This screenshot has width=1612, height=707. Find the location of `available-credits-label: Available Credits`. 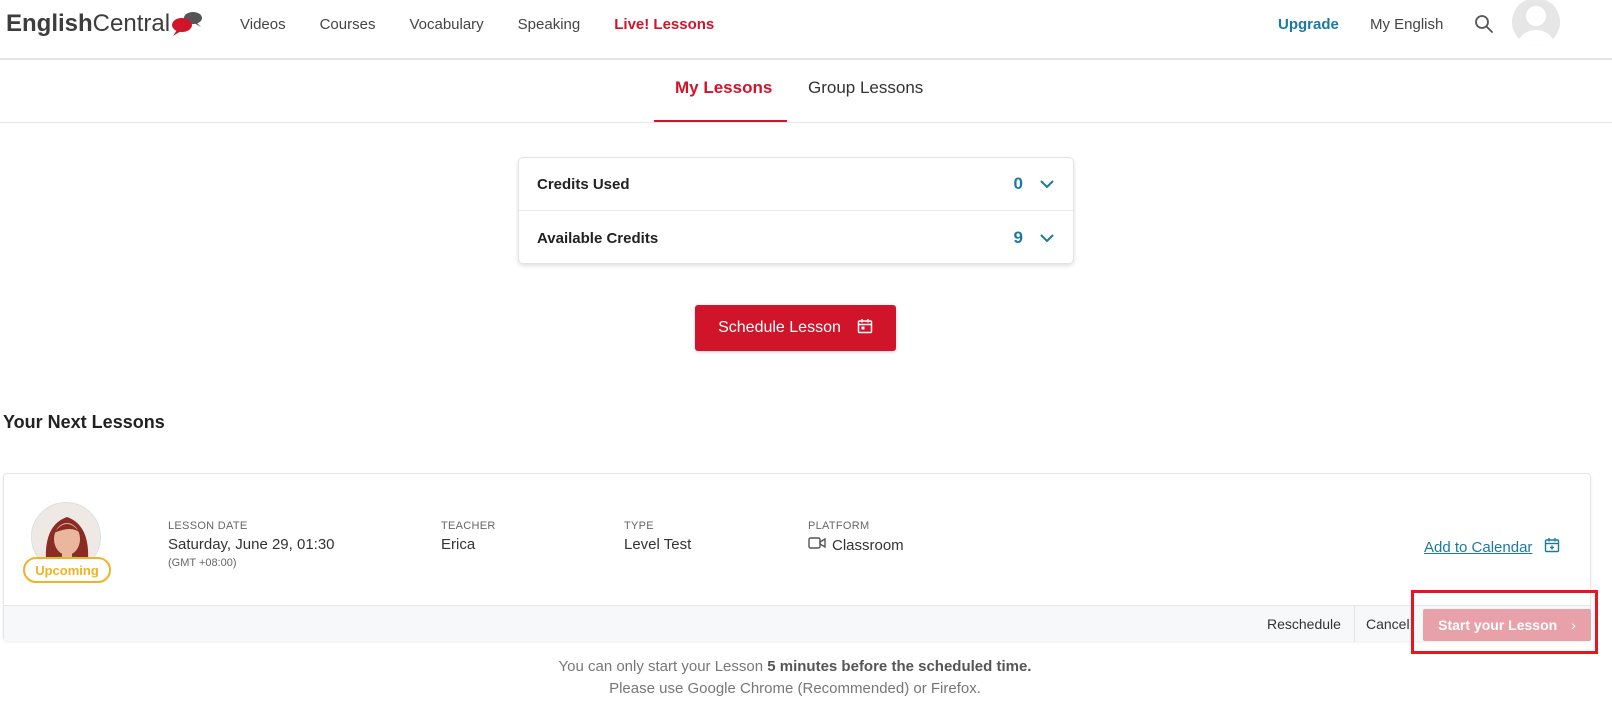

available-credits-label: Available Credits is located at coordinates (598, 238).